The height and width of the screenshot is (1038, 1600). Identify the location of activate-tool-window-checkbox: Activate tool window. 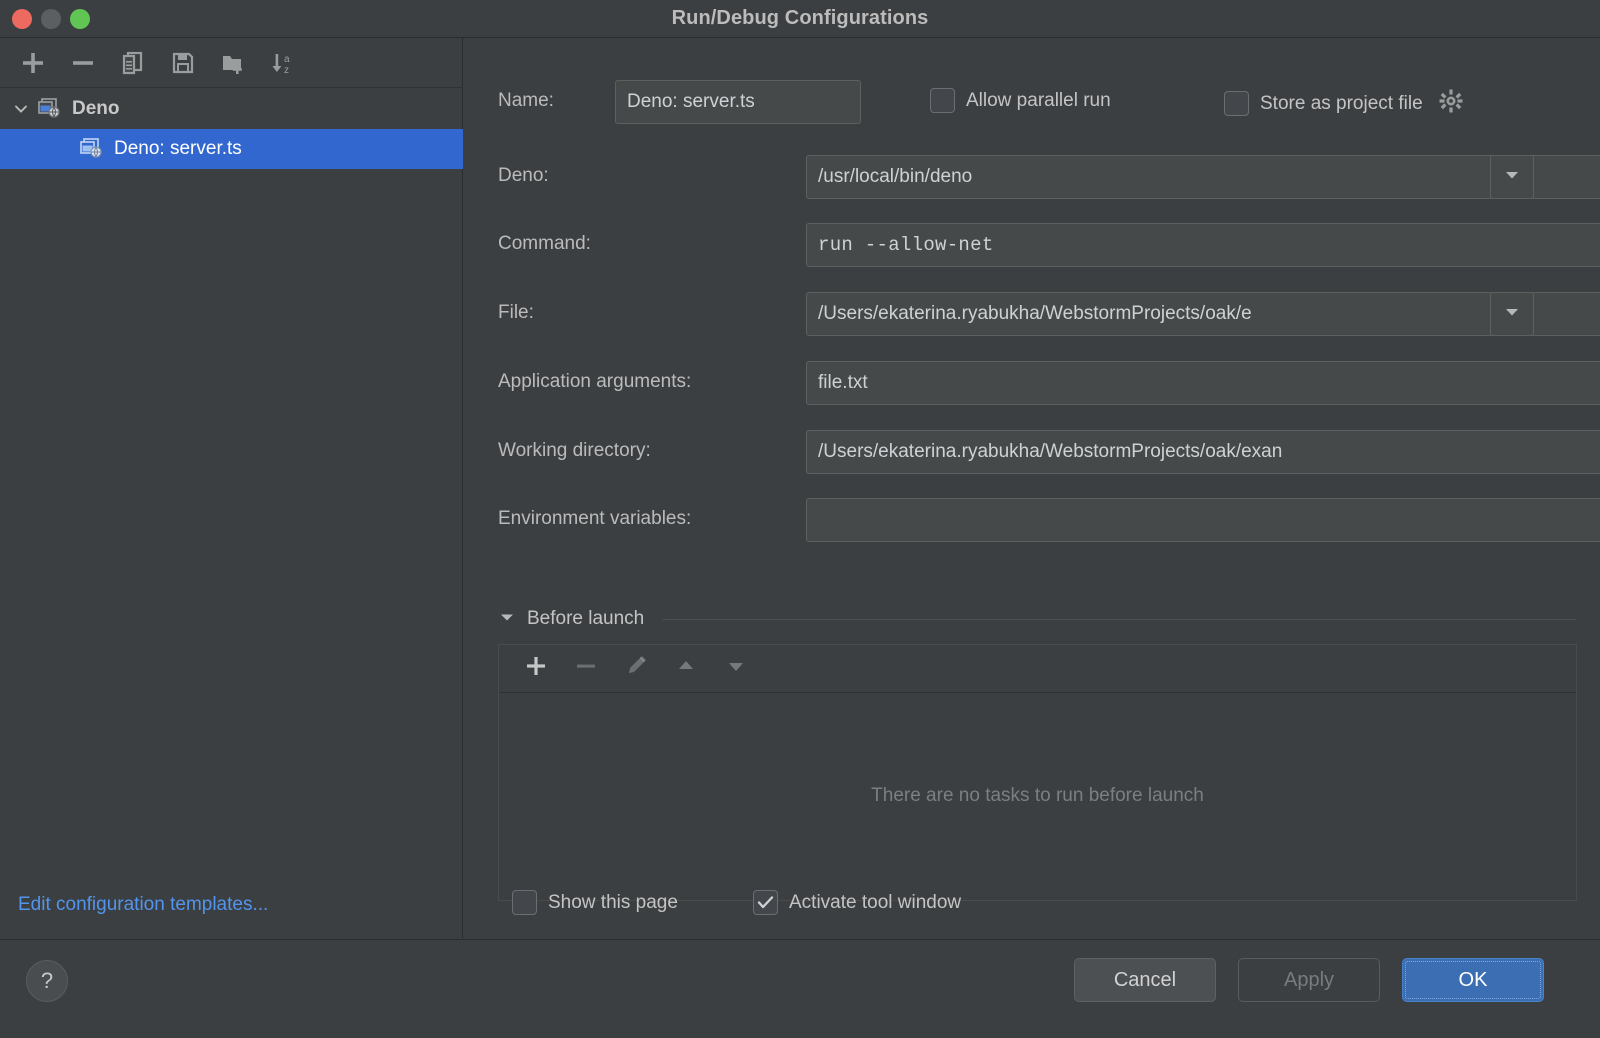
(857, 902).